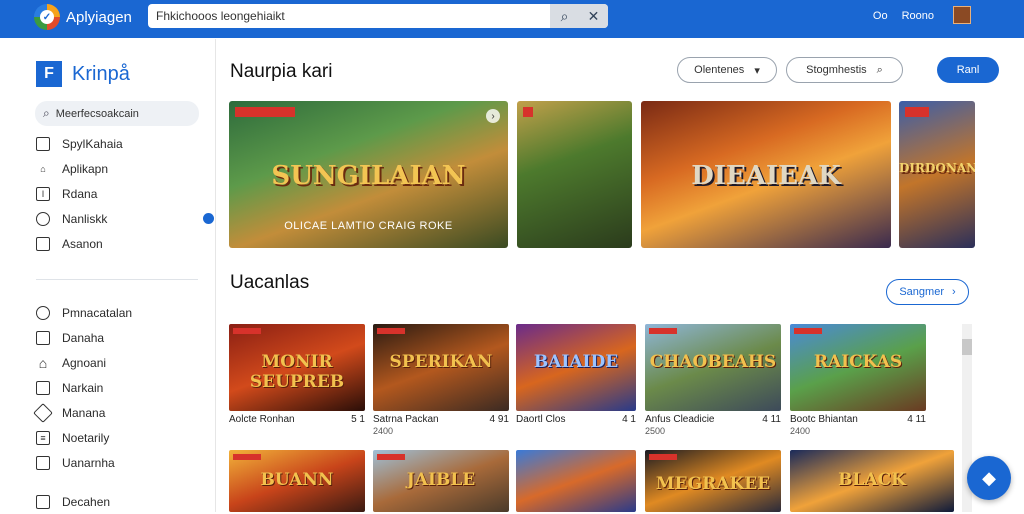 This screenshot has height=514, width=1024. Describe the element at coordinates (406, 419) in the screenshot. I see `card-name: Satrna Packan` at that location.